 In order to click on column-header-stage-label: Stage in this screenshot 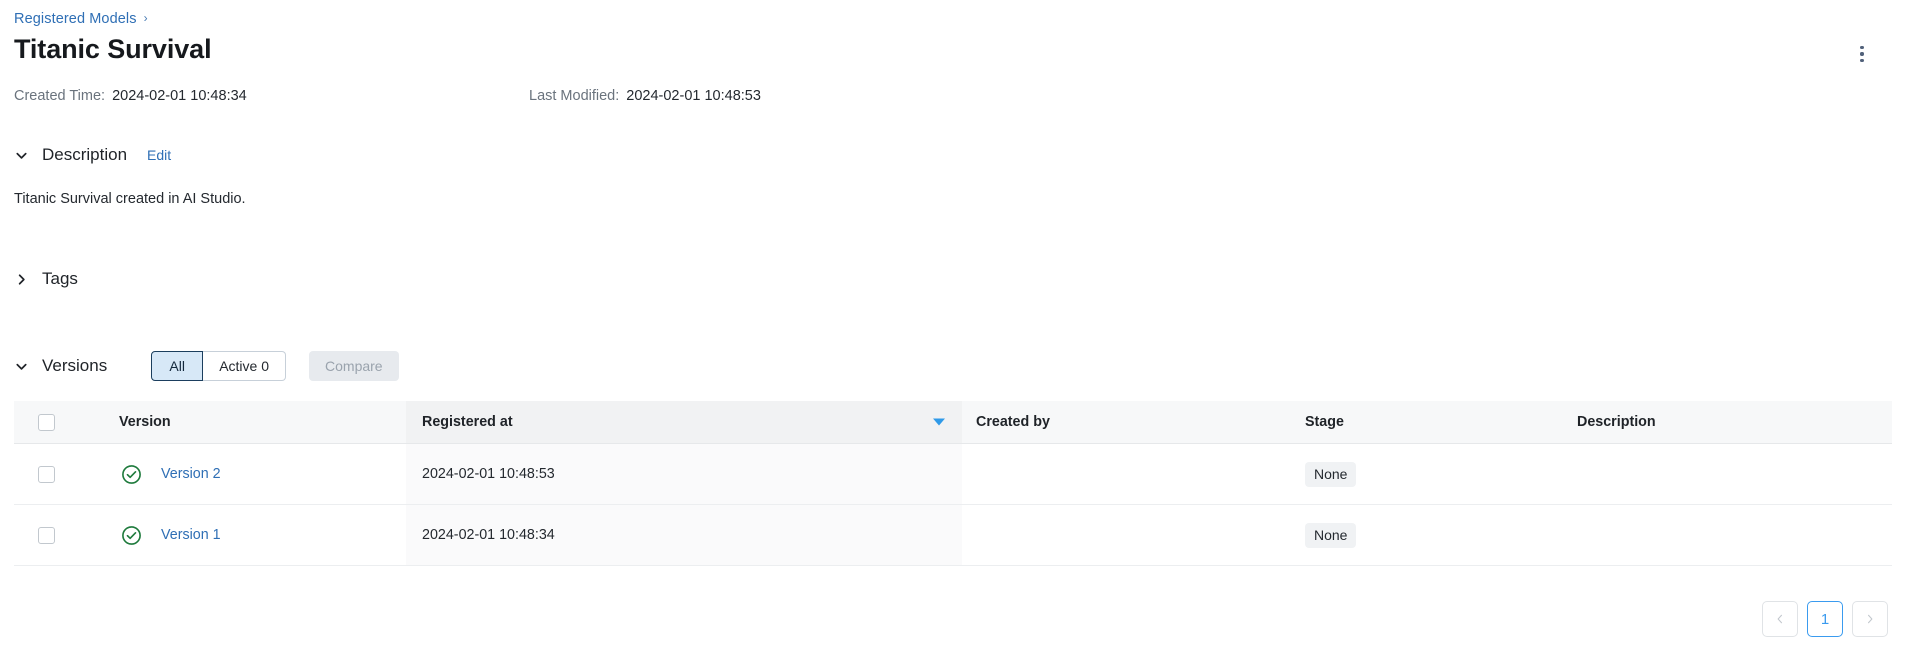, I will do `click(1324, 422)`.